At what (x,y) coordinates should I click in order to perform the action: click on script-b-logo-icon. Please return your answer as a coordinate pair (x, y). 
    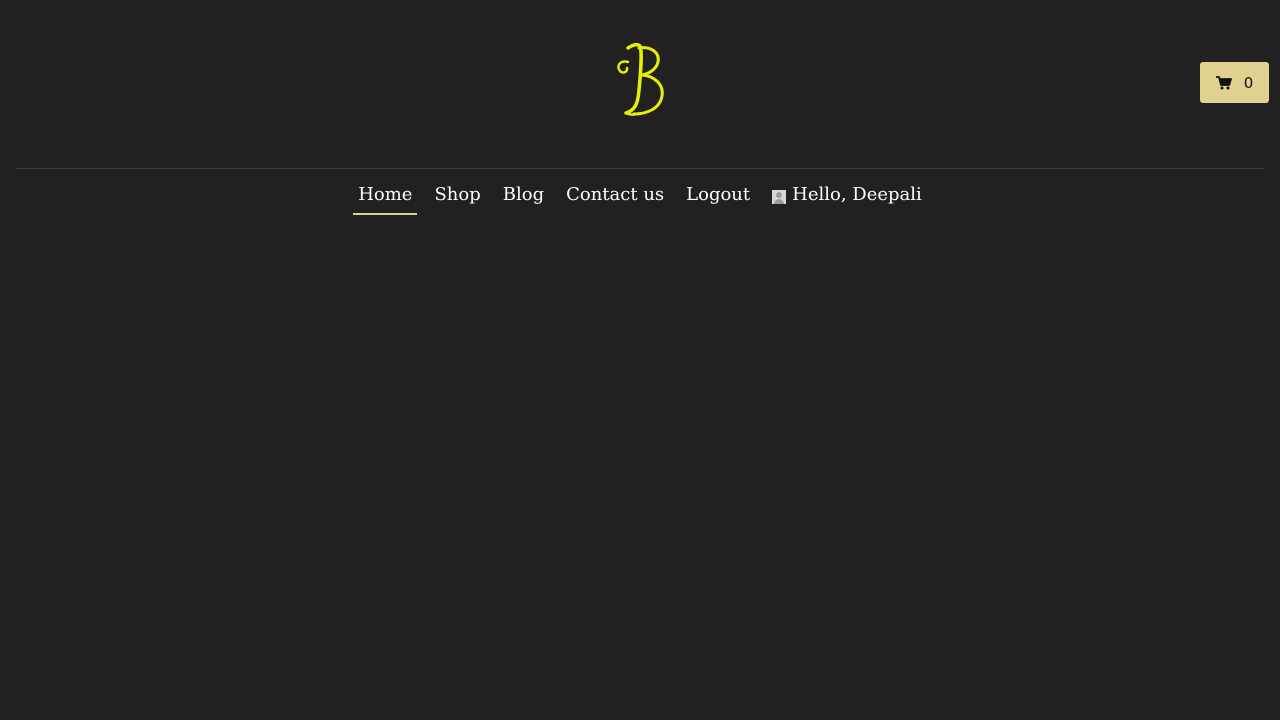
    Looking at the image, I should click on (640, 79).